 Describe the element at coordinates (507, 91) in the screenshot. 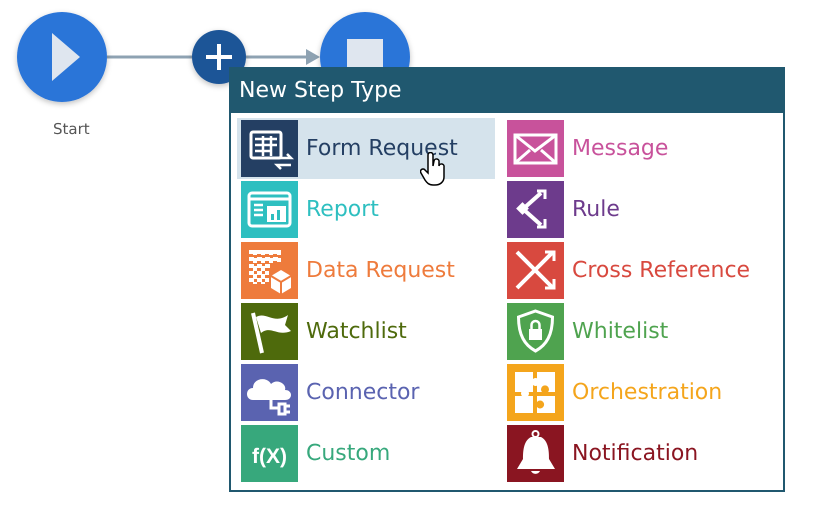

I see `popup-title: New Step Type` at that location.